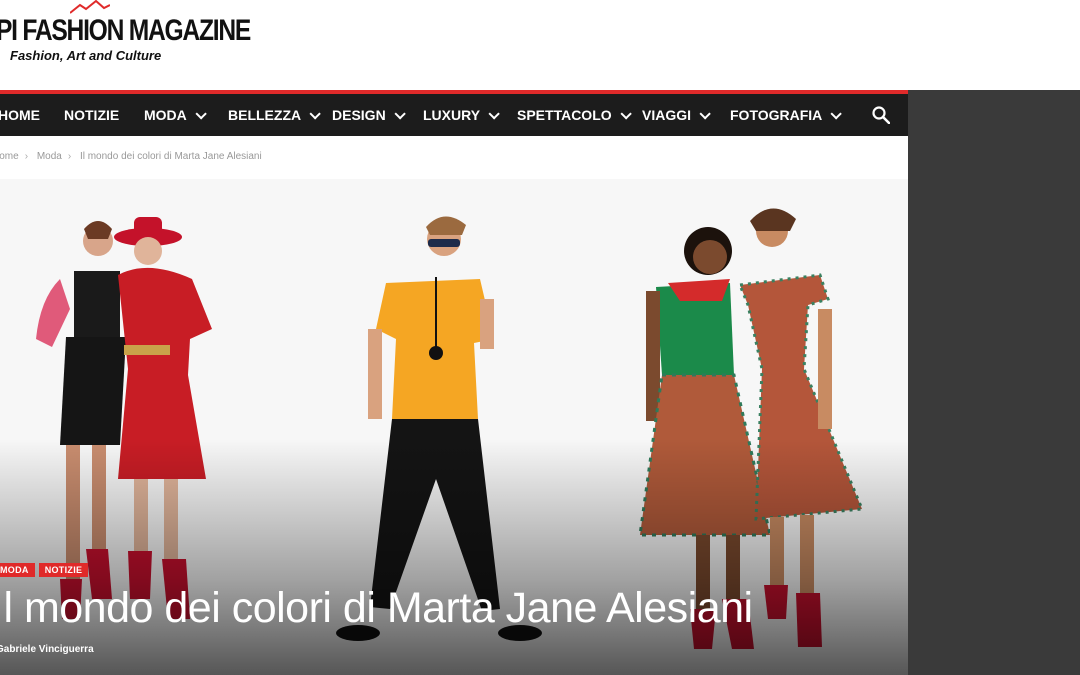 This screenshot has width=1080, height=675. Describe the element at coordinates (9, 156) in the screenshot. I see `breadcrumb-home: Home` at that location.